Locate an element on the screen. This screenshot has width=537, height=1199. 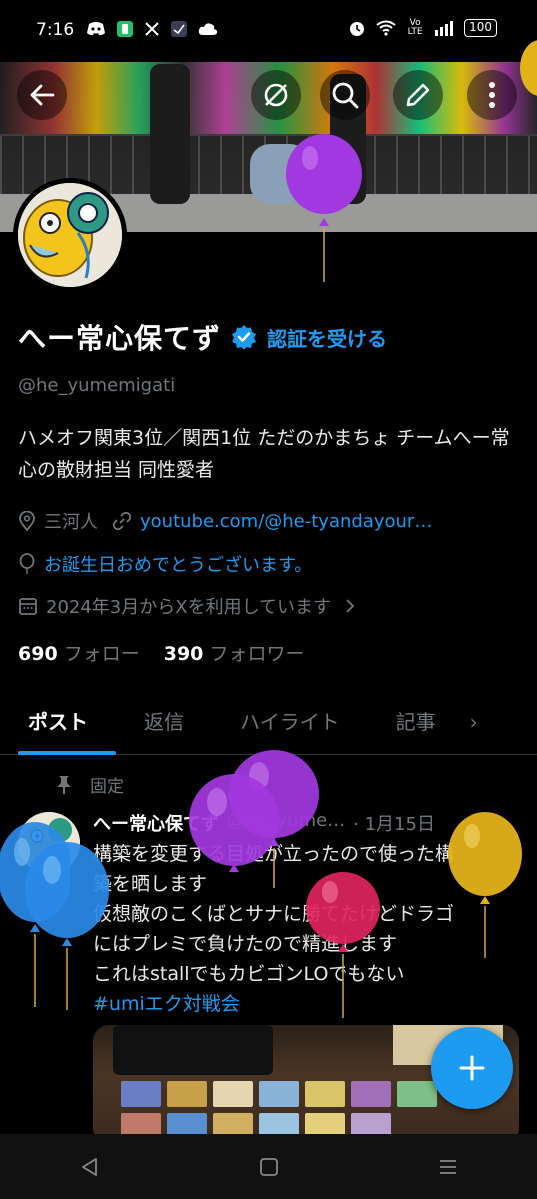
post-header: へー常心保てず @he_yume… · 1月15日 is located at coordinates (308, 823).